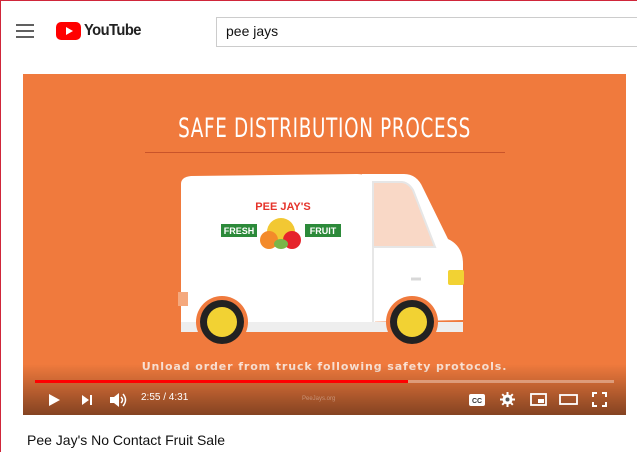  Describe the element at coordinates (426, 32) in the screenshot. I see `search-input: pee jays` at that location.